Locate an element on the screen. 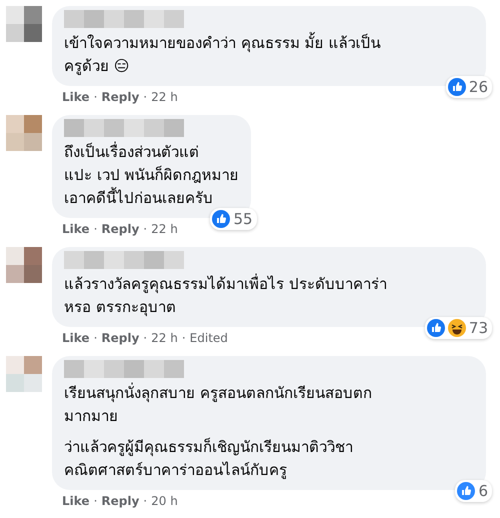 The height and width of the screenshot is (518, 500). comment-text: ถึงเป็นเรื่องส่วนตัวแต่ แปะ เวป พนันก็ผิดกฎหมาย เอาคดีนี้ไปก่อนเลยครับ is located at coordinates (151, 175).